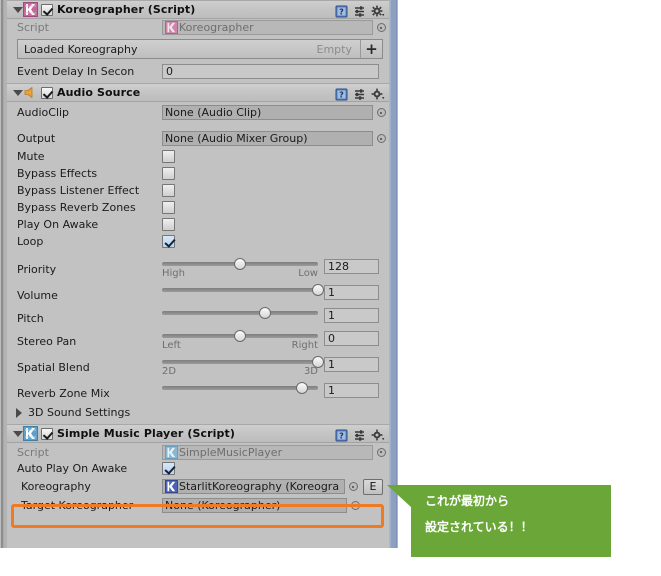  What do you see at coordinates (168, 173) in the screenshot?
I see `bypass-effects-checkbox` at bounding box center [168, 173].